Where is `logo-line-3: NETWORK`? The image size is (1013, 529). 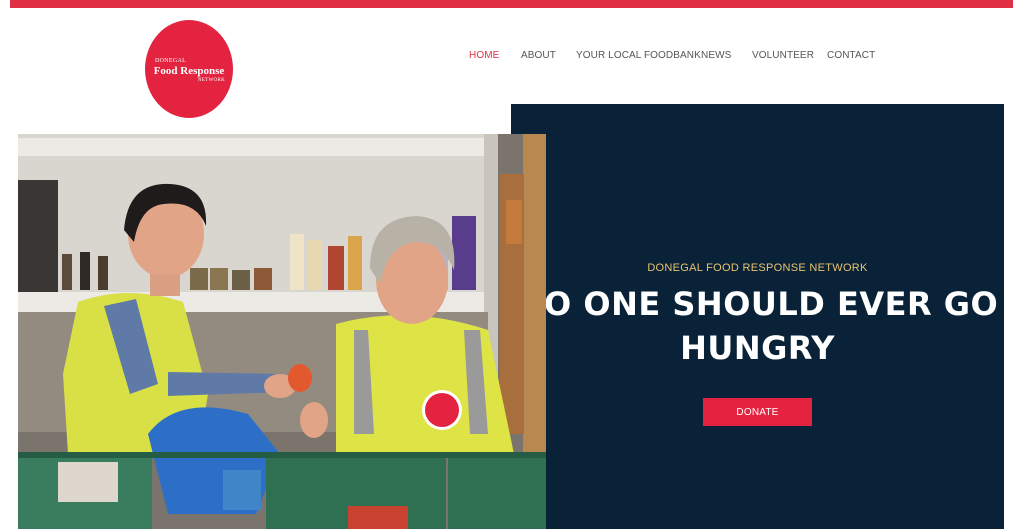
logo-line-3: NETWORK is located at coordinates (211, 80).